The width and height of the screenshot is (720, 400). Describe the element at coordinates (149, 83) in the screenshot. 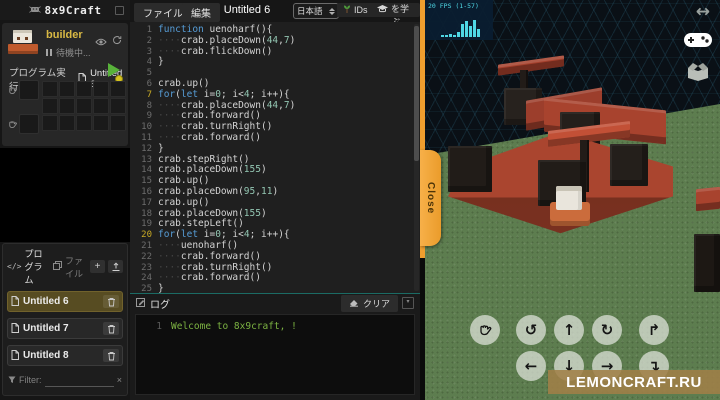

I see `line-number: 6` at that location.